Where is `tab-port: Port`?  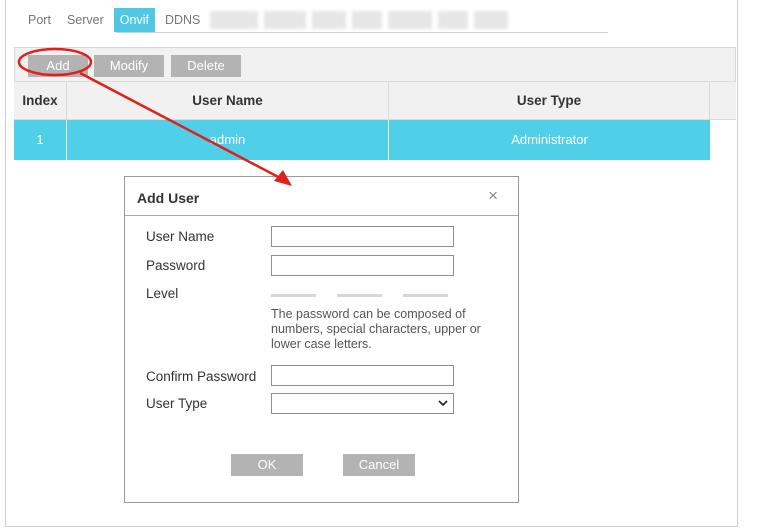 tab-port: Port is located at coordinates (39, 20).